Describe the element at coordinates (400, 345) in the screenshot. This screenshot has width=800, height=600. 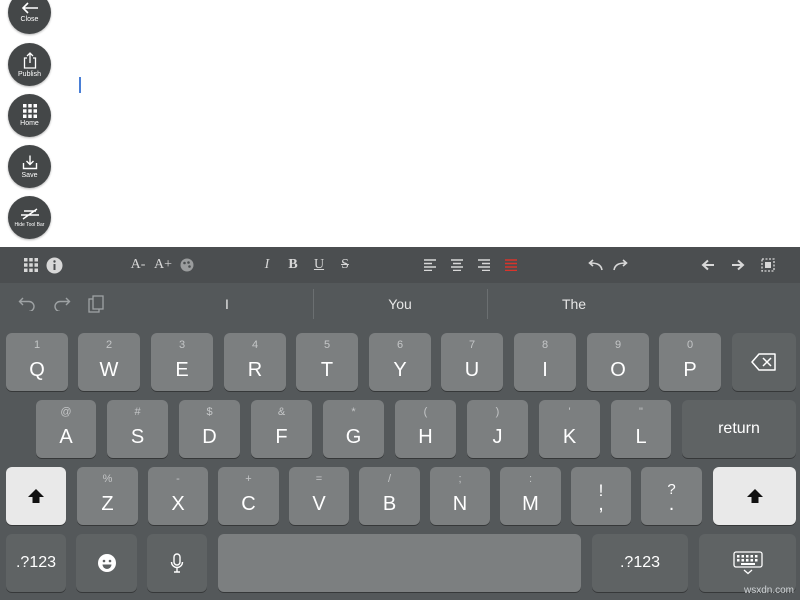
I see `key-hint: 6` at that location.